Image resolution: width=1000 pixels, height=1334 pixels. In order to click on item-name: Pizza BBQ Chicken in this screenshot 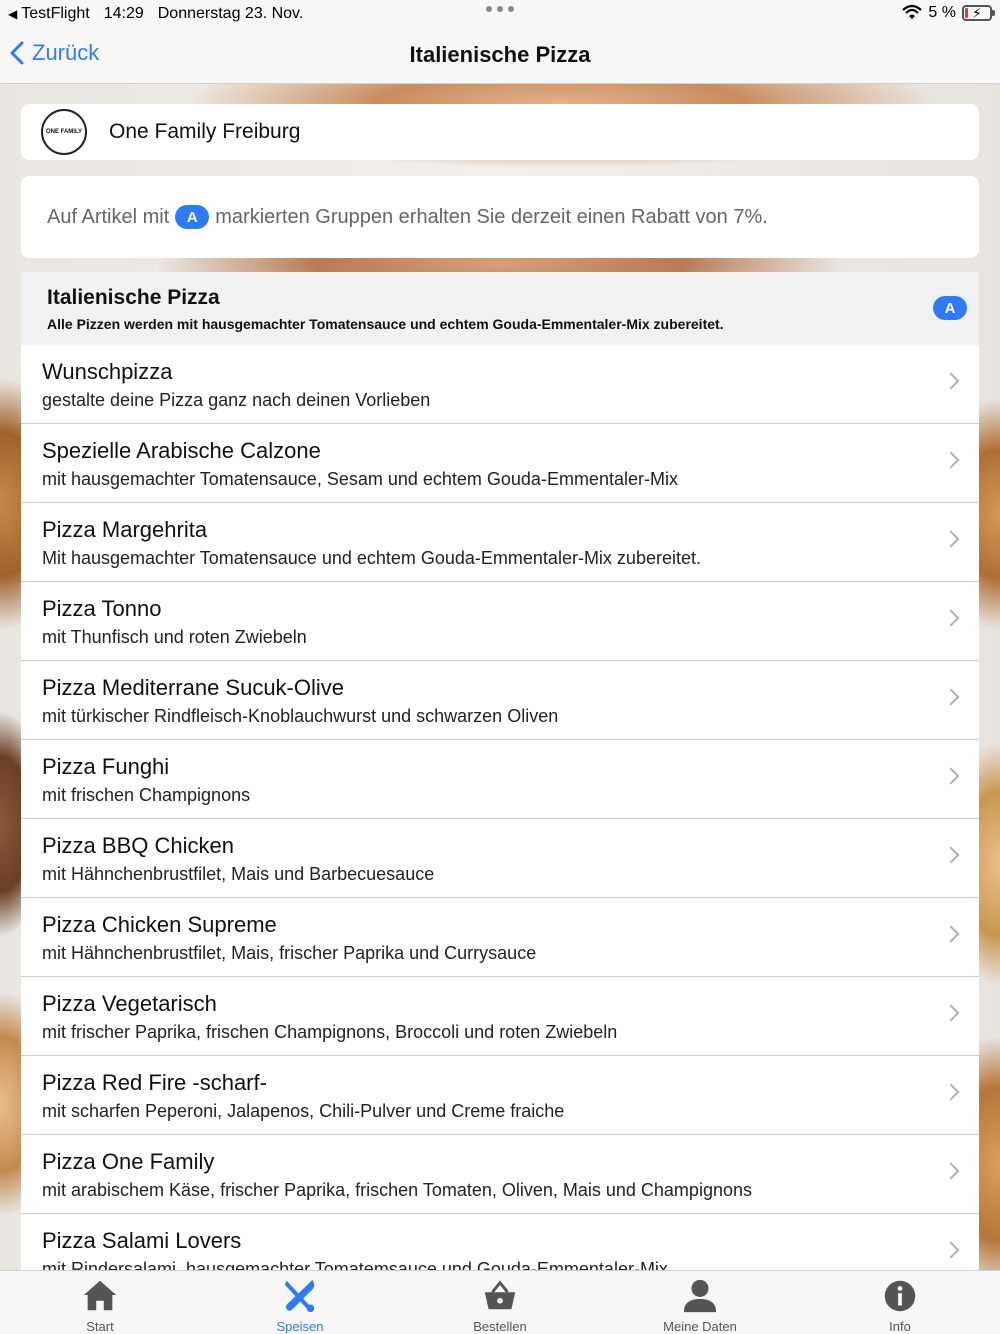, I will do `click(138, 845)`.